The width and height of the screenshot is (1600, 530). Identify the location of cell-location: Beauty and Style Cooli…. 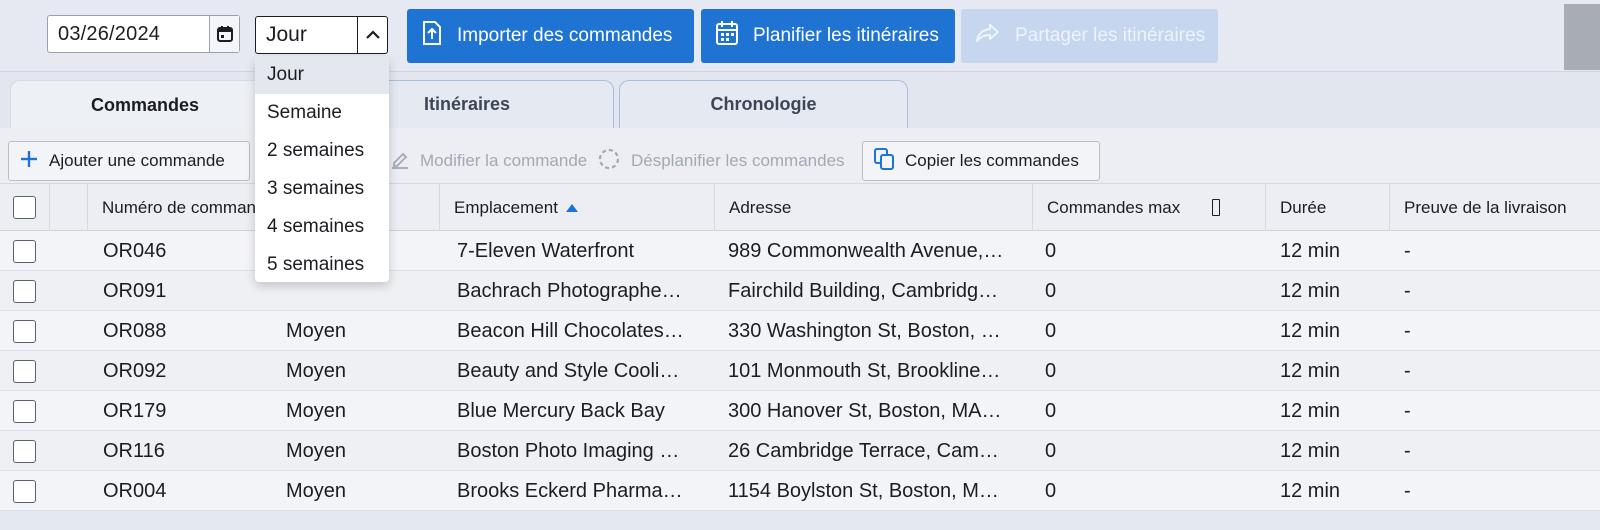
(568, 370).